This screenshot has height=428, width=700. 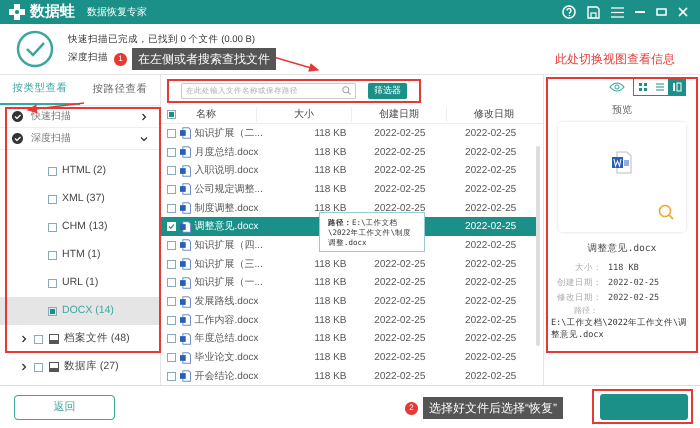 What do you see at coordinates (17, 138) in the screenshot?
I see `check-icon` at bounding box center [17, 138].